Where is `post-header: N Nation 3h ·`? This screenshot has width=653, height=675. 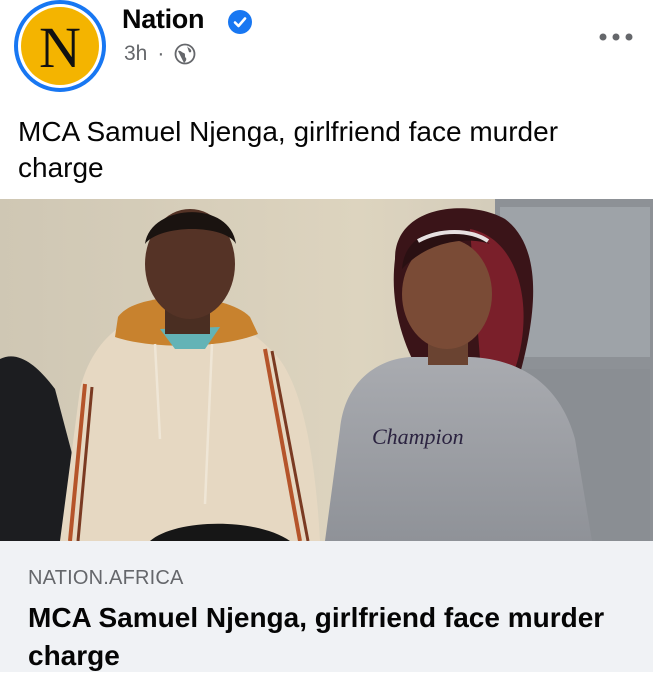
post-header: N Nation 3h · is located at coordinates (326, 50).